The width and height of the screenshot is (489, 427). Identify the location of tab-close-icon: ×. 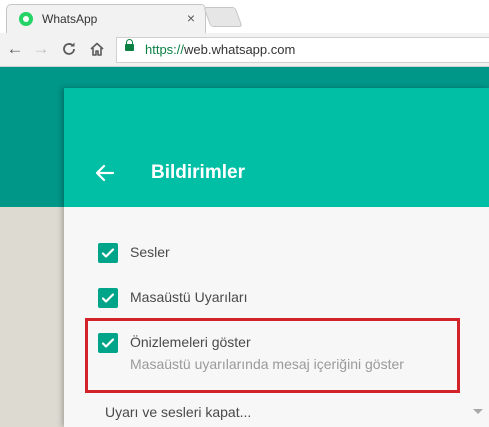
(191, 18).